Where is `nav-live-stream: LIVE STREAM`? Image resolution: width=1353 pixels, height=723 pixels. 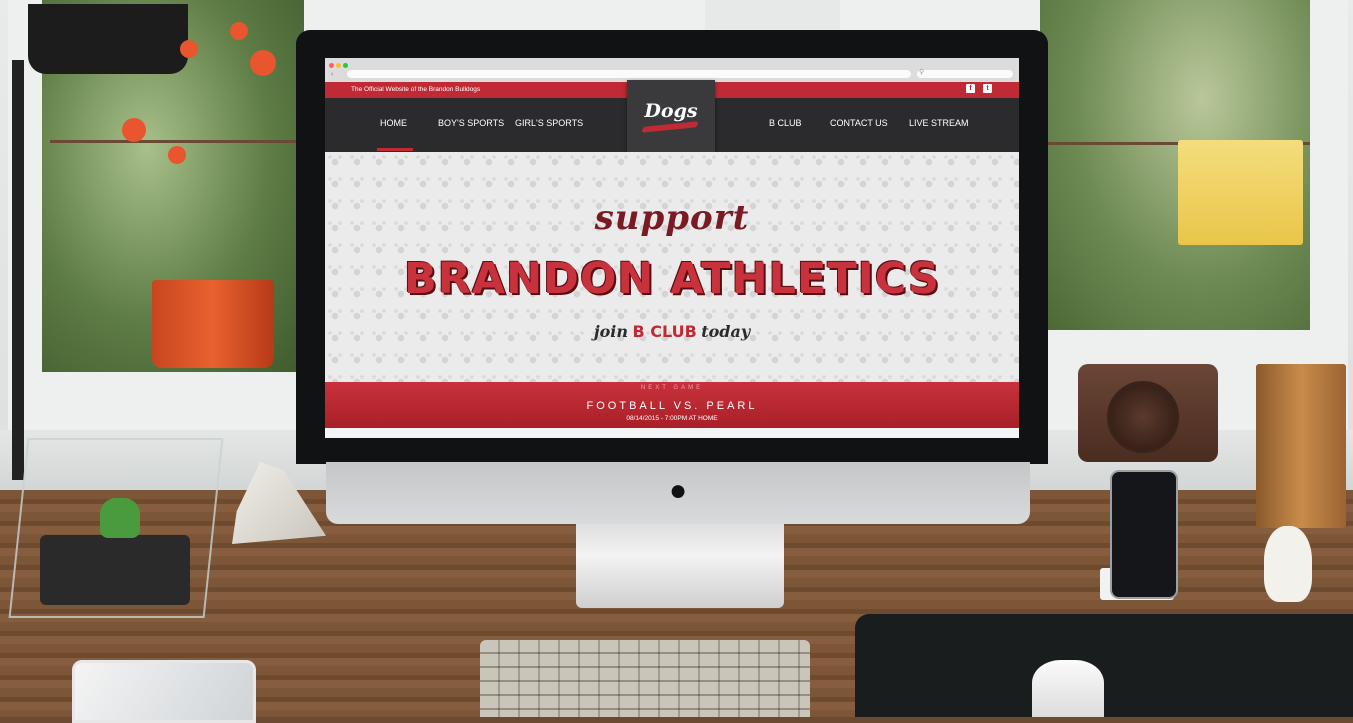 nav-live-stream: LIVE STREAM is located at coordinates (939, 123).